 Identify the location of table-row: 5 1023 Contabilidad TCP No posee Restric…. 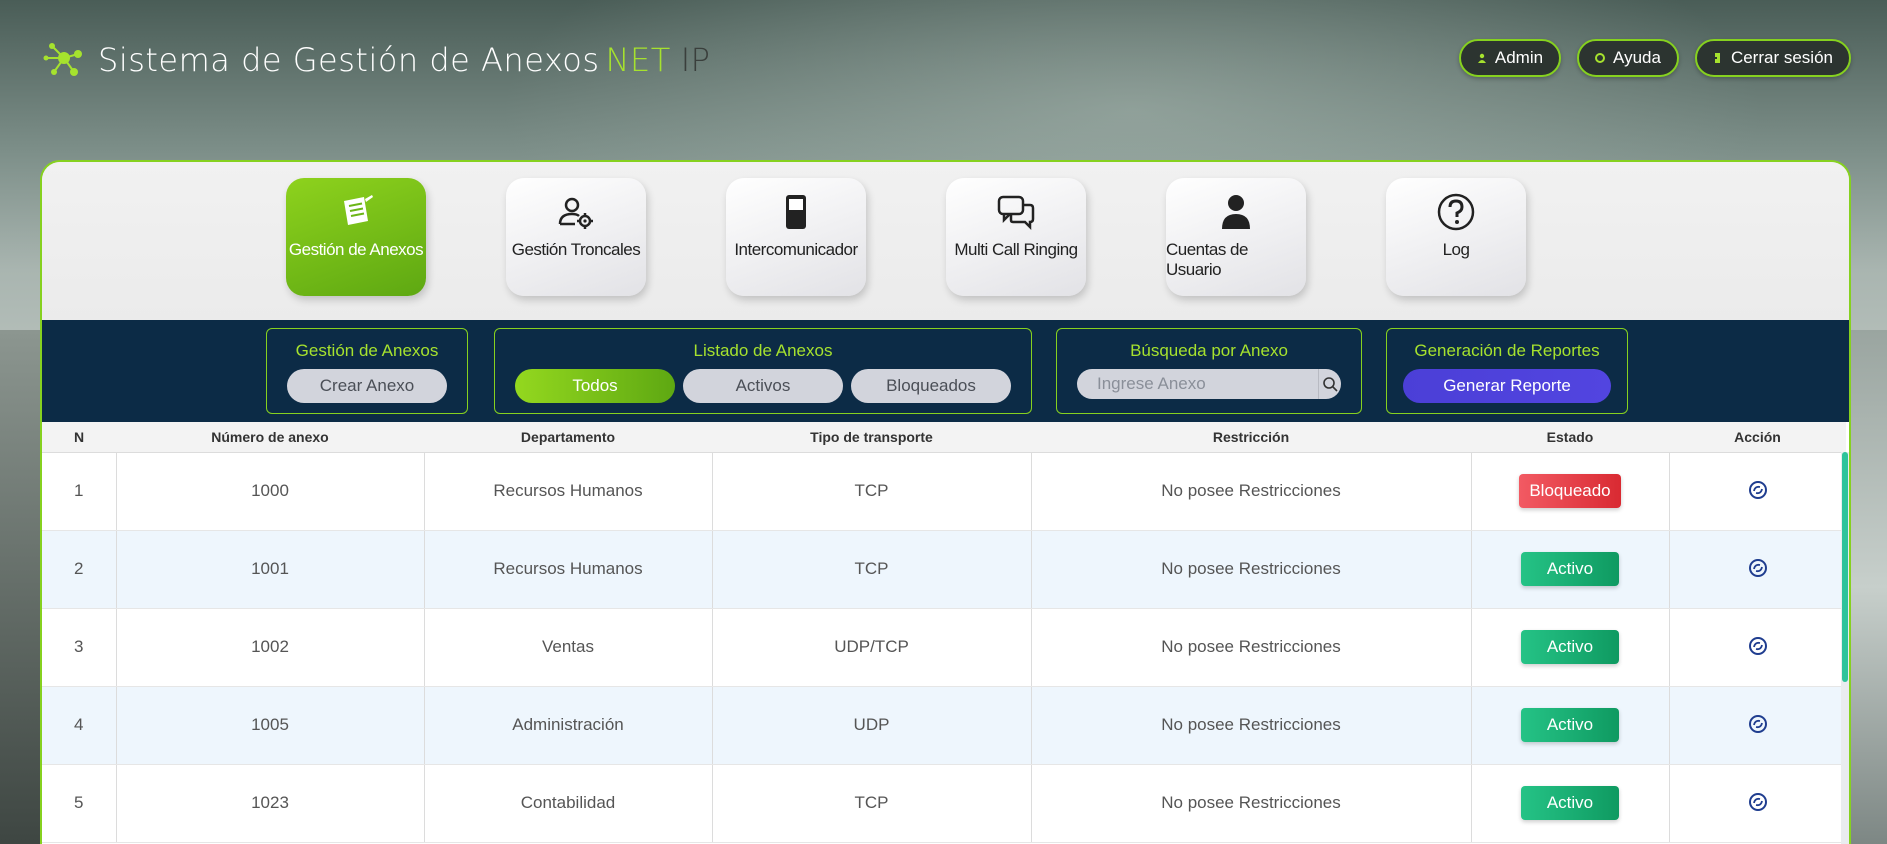
(944, 803).